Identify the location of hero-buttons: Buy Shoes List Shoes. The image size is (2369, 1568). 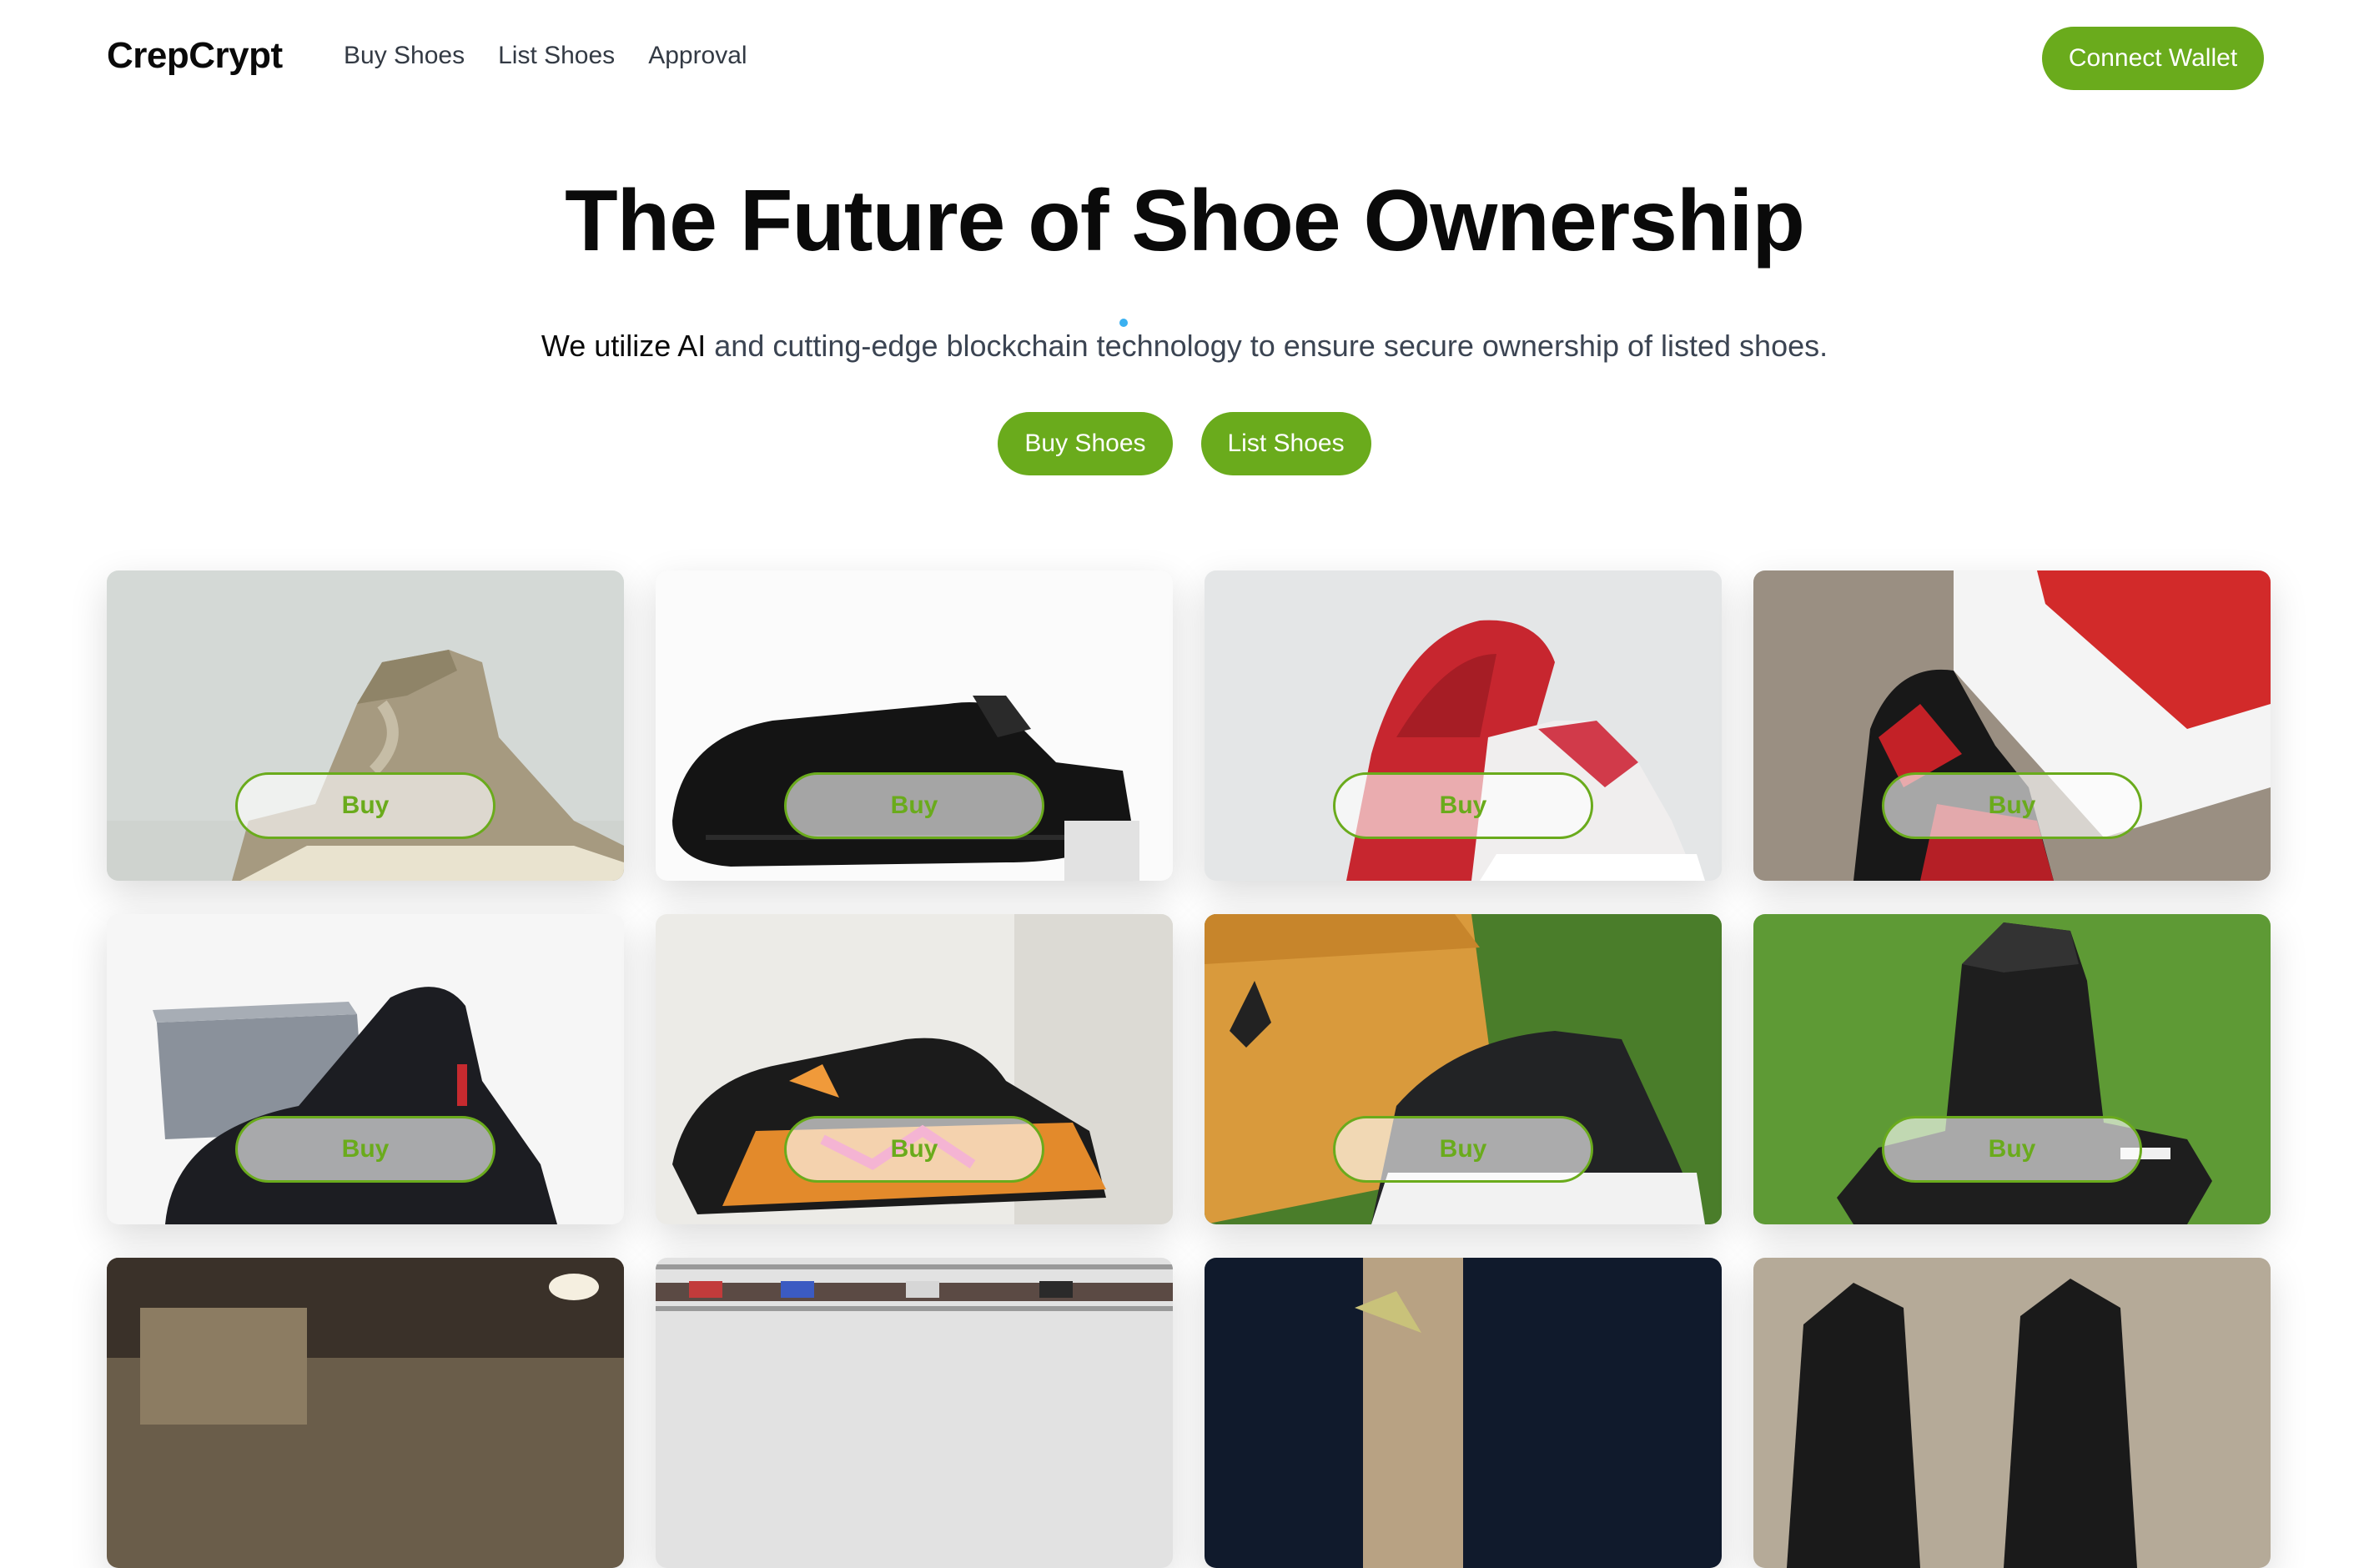
(1184, 443).